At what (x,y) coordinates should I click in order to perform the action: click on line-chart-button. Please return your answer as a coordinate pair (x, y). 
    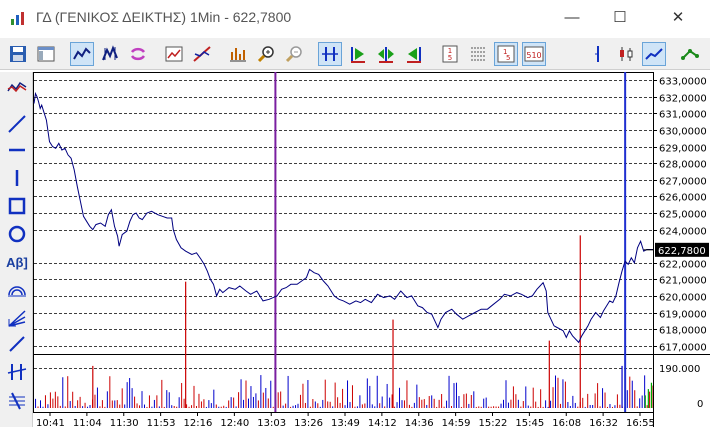
    Looking at the image, I should click on (82, 54).